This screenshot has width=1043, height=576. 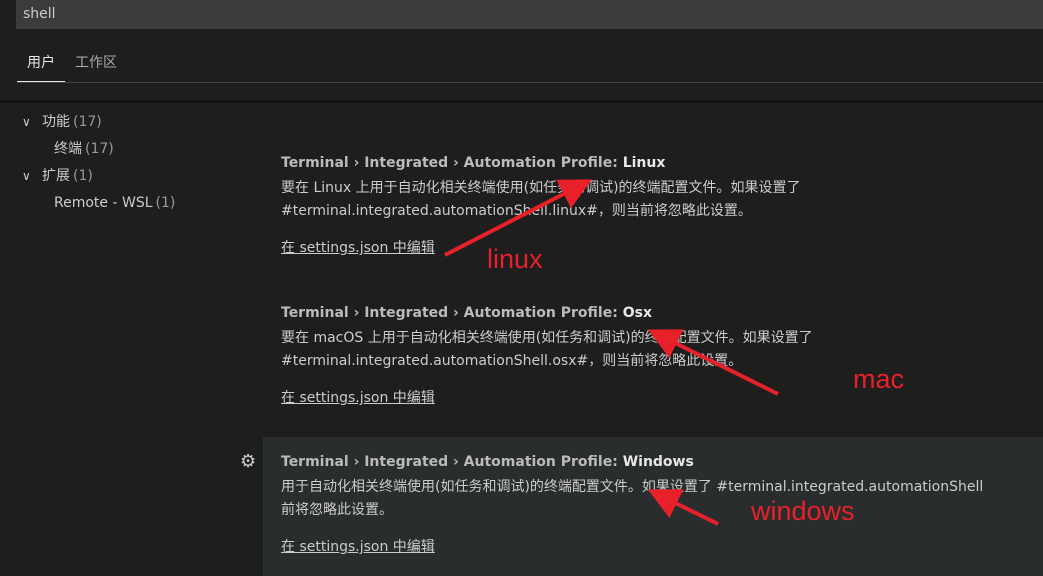 What do you see at coordinates (515, 259) in the screenshot?
I see `annotation-linux: linux` at bounding box center [515, 259].